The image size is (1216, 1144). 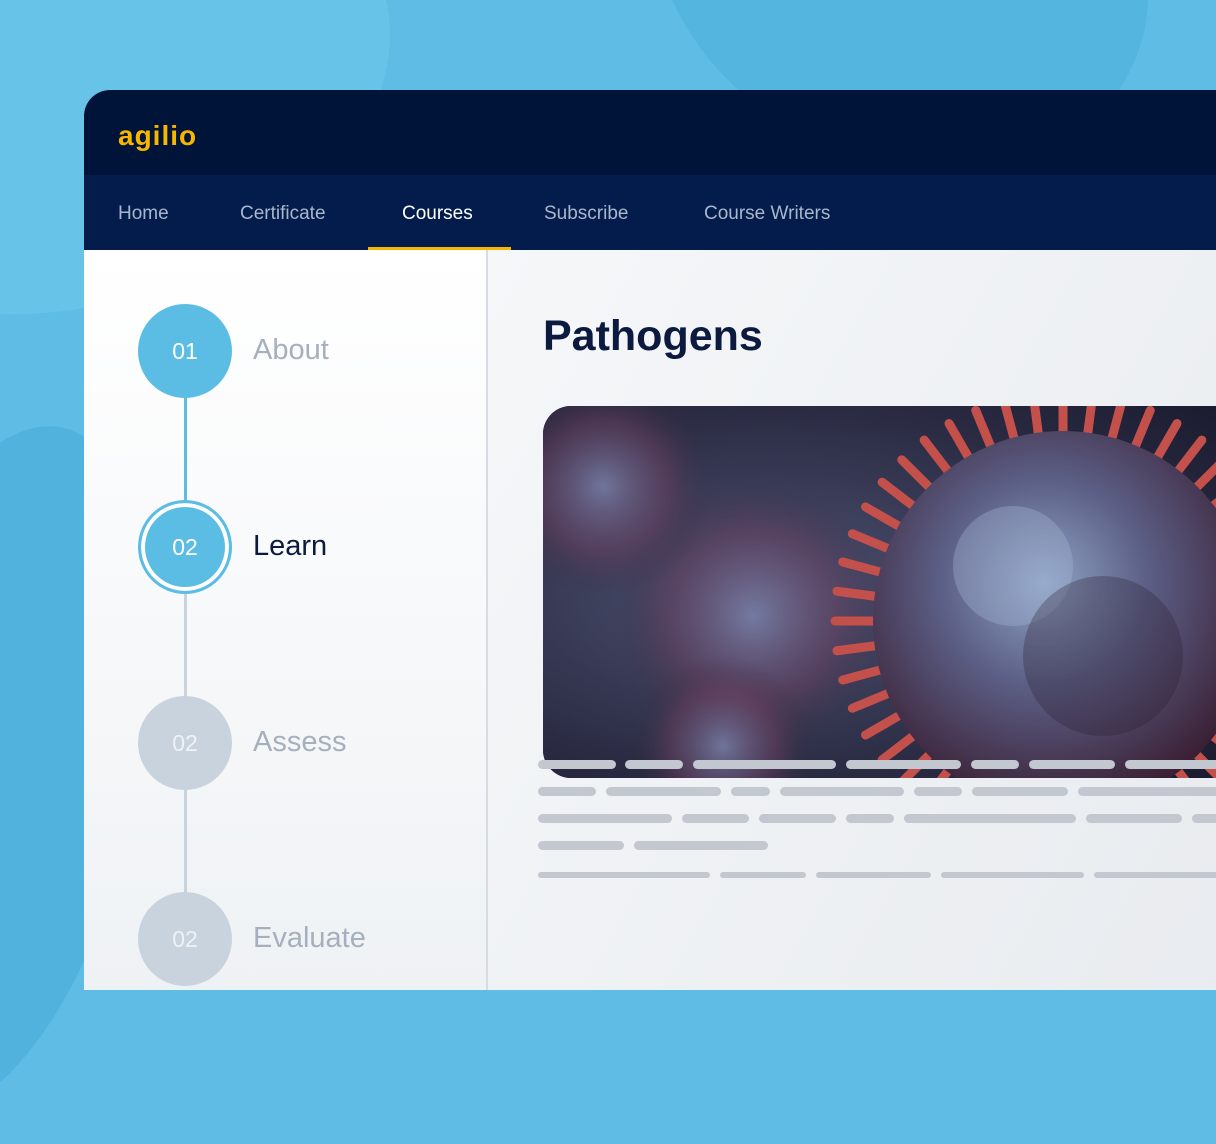 I want to click on nav-item-certificate: Certificate, so click(x=283, y=212).